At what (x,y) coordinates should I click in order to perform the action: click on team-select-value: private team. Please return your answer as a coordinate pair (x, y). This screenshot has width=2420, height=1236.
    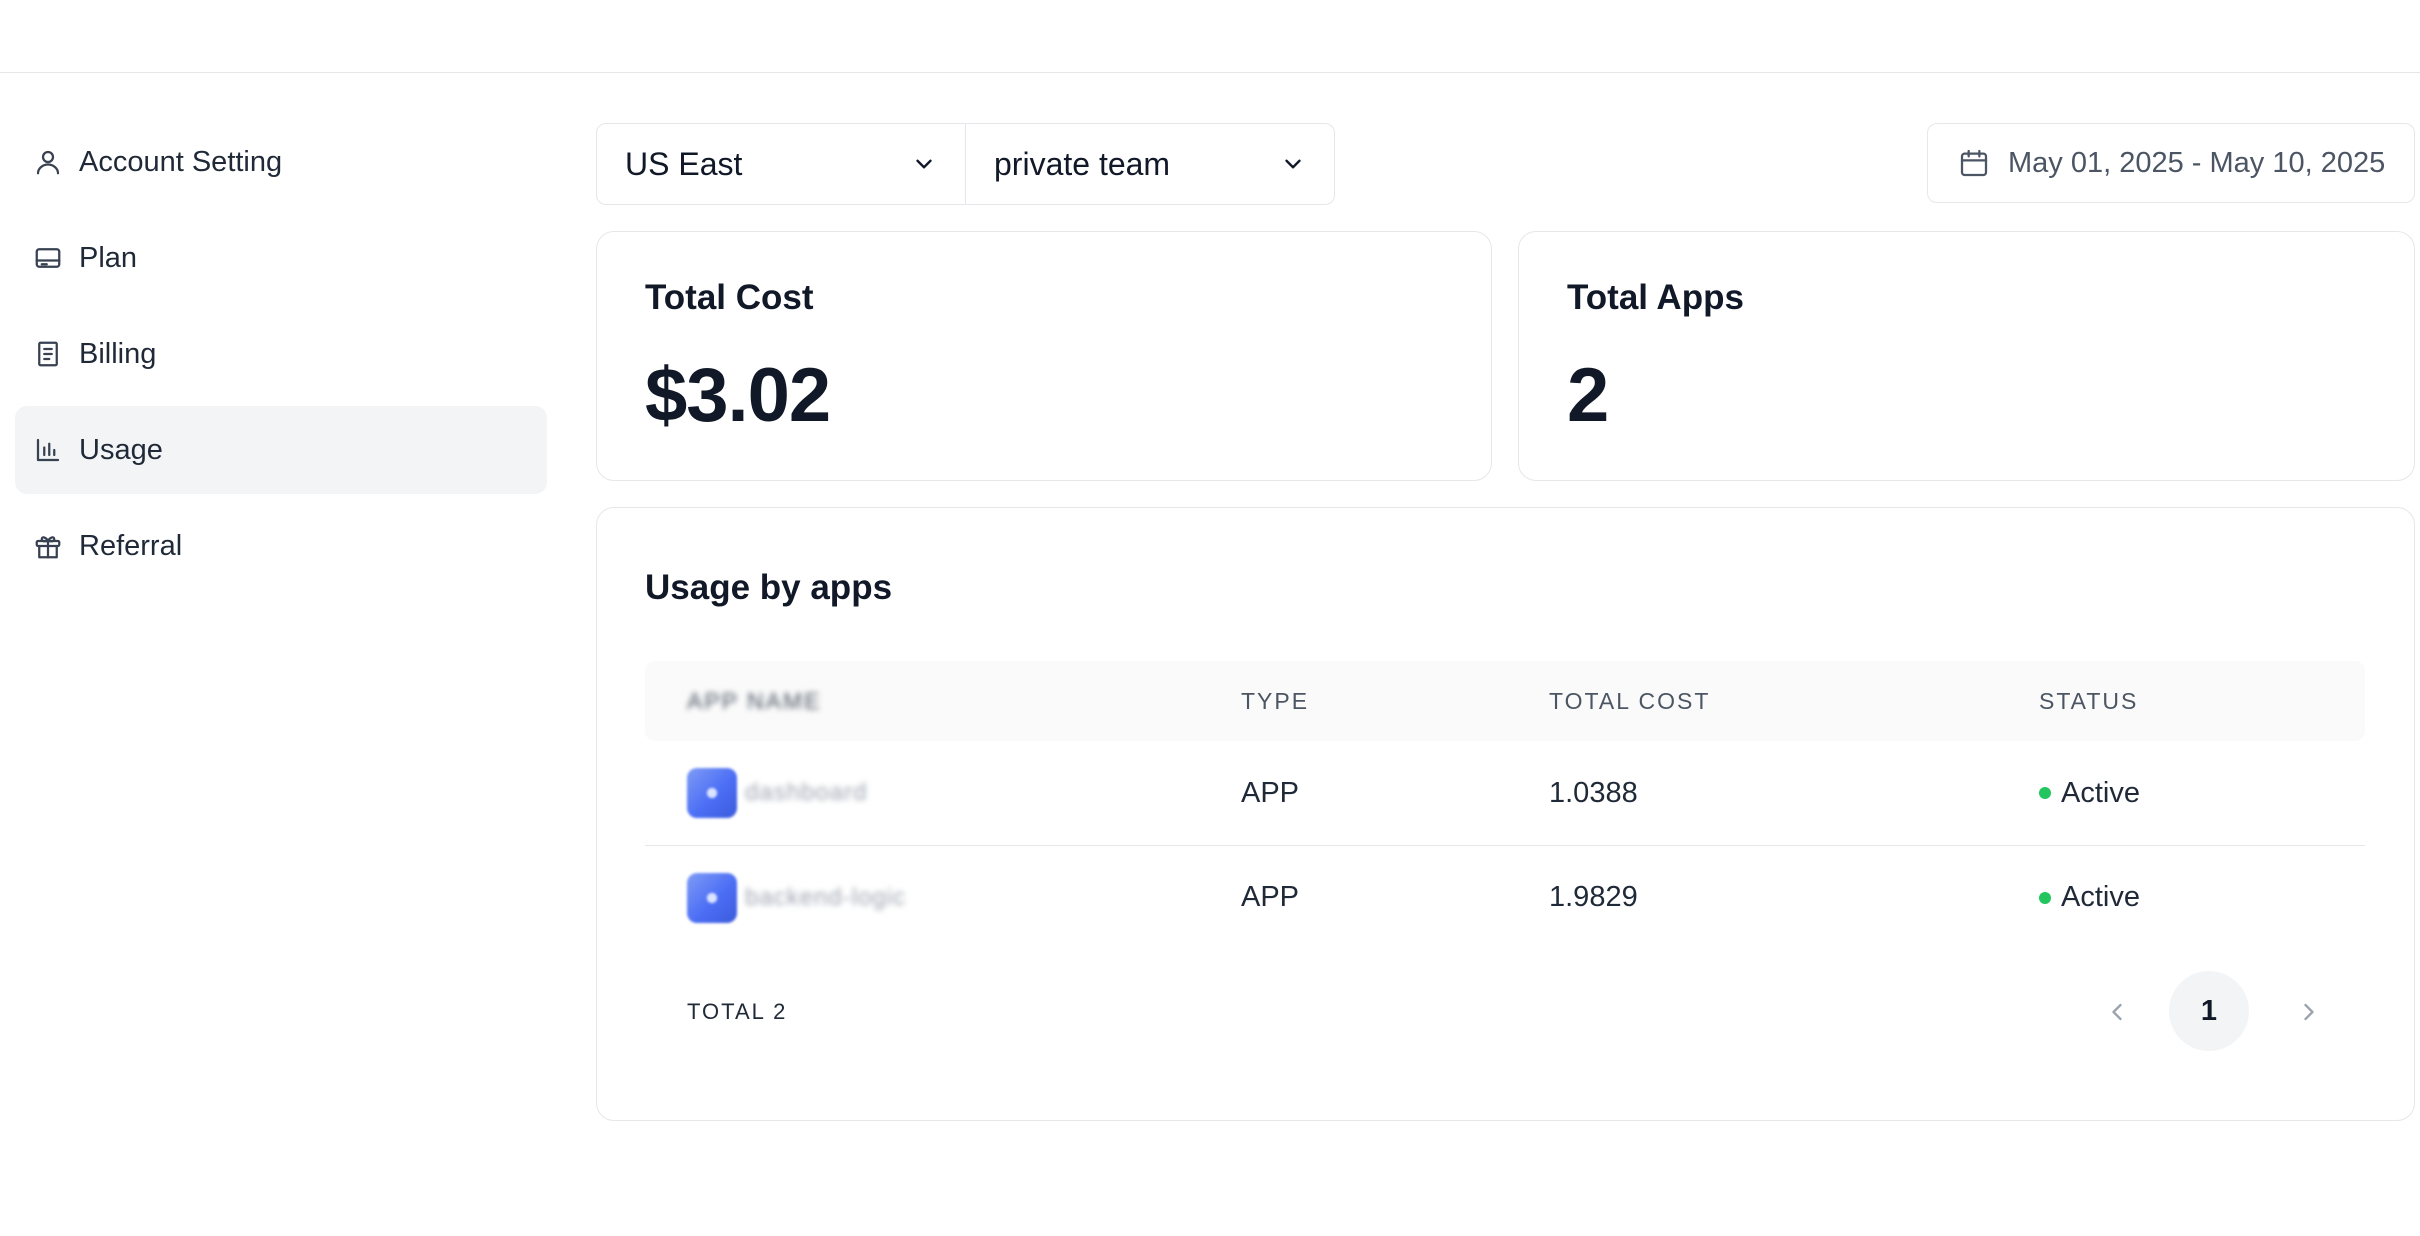
    Looking at the image, I should click on (1082, 163).